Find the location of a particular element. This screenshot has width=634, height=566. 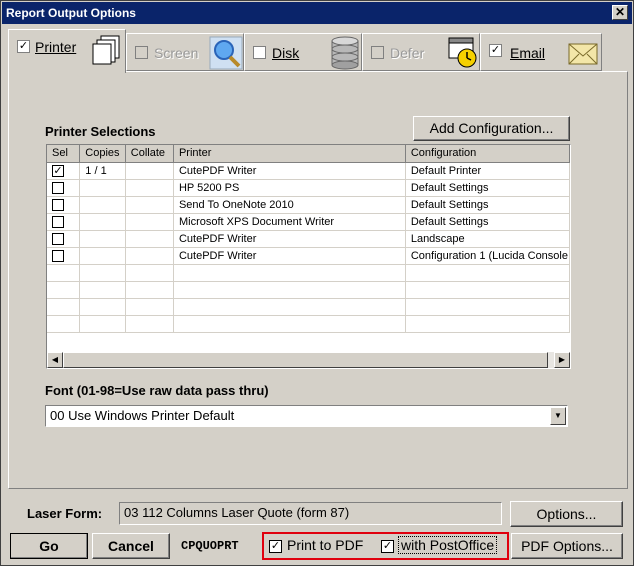

font-selected-value: 00 Use Windows Printer Default is located at coordinates (142, 415).